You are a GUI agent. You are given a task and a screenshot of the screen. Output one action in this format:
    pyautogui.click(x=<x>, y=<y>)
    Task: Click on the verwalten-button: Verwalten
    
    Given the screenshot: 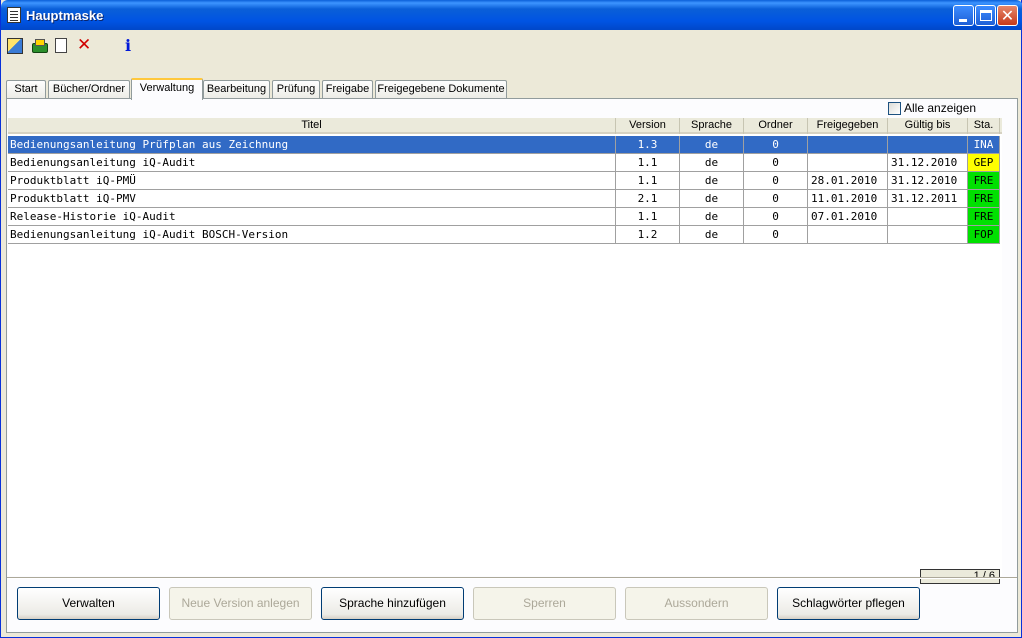 What is the action you would take?
    pyautogui.click(x=88, y=603)
    